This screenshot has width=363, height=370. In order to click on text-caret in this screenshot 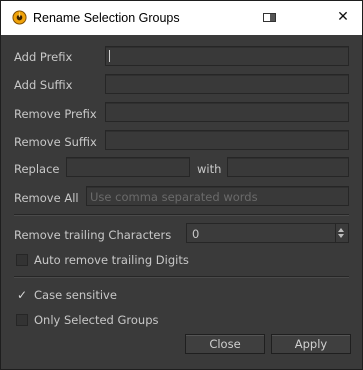, I will do `click(109, 56)`.